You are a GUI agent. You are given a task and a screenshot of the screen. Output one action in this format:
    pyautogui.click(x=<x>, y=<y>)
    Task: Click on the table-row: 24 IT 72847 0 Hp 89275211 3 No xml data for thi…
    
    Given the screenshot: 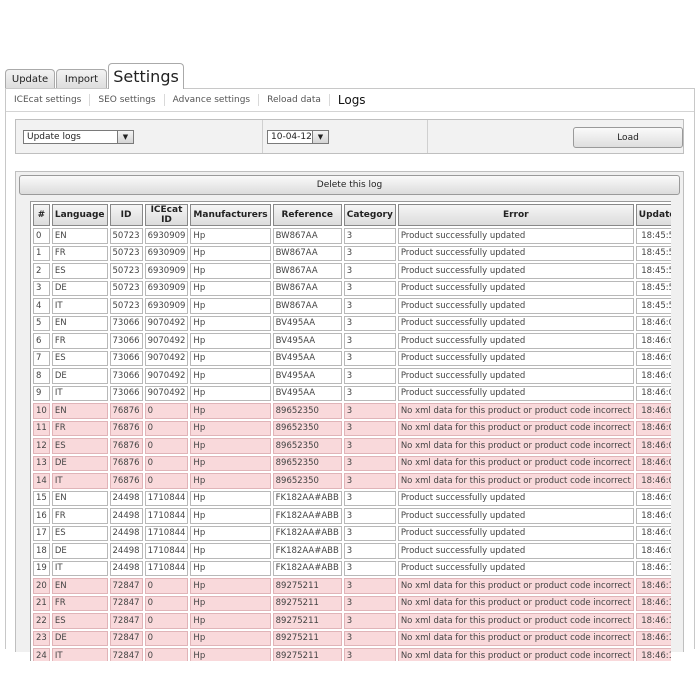 What is the action you would take?
    pyautogui.click(x=352, y=654)
    